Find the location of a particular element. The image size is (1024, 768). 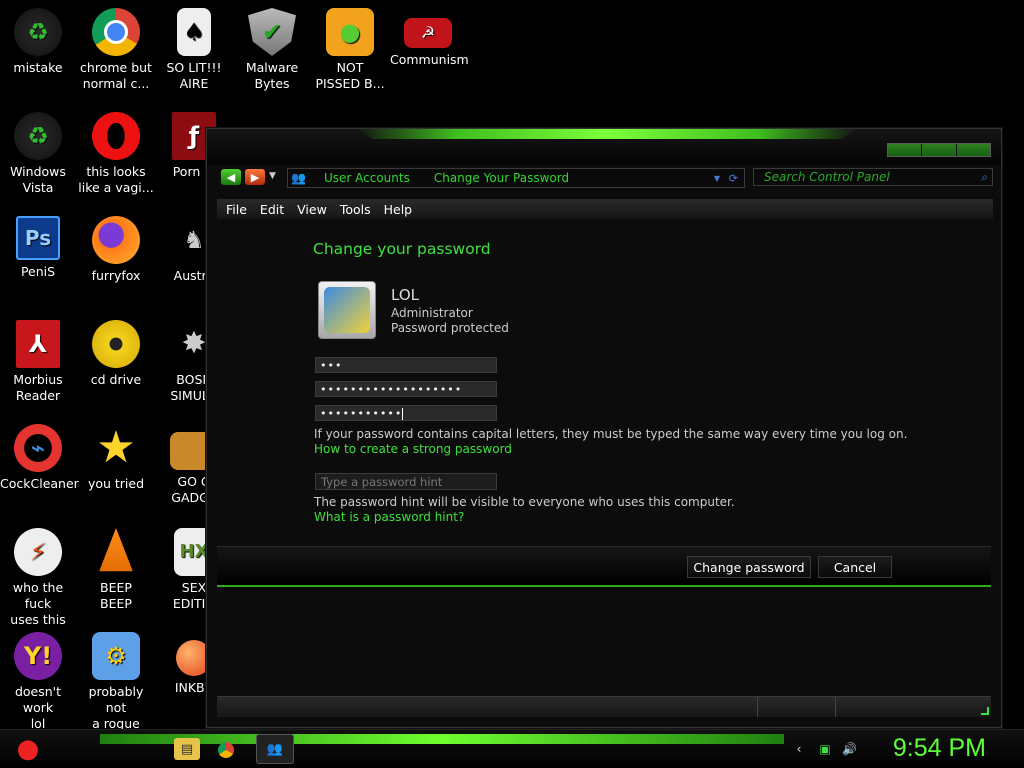

taskbar-explorer-icon: ▤ is located at coordinates (187, 749).